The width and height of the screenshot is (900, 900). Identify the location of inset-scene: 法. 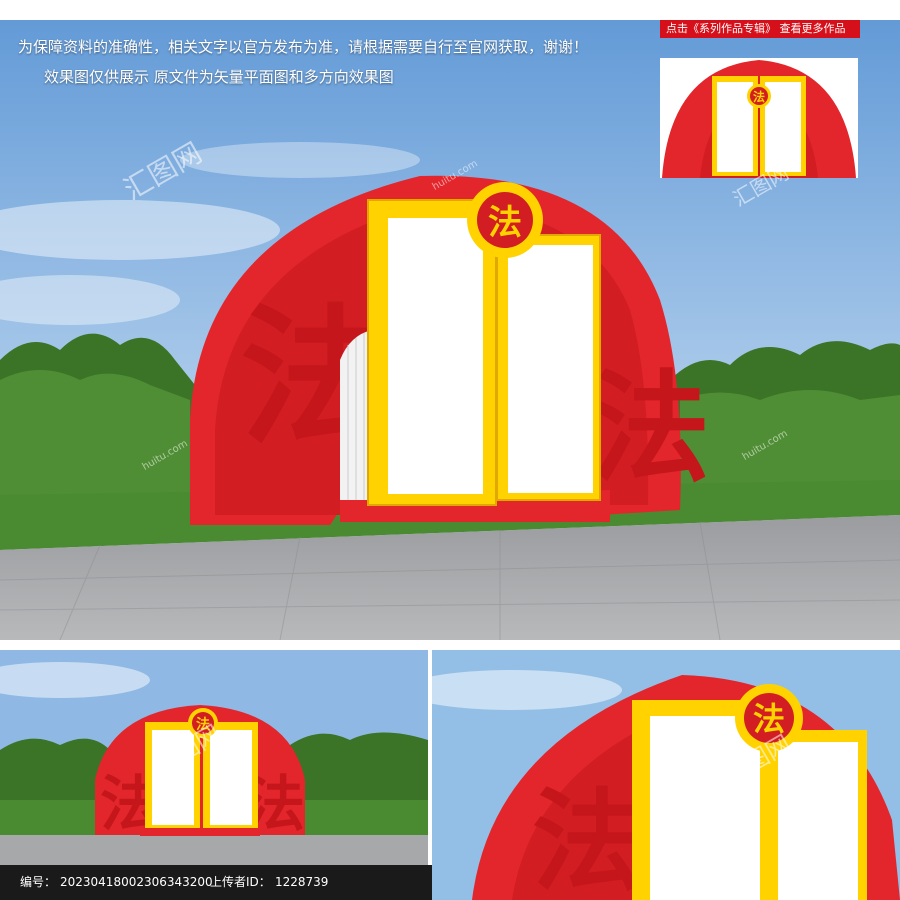
(759, 118).